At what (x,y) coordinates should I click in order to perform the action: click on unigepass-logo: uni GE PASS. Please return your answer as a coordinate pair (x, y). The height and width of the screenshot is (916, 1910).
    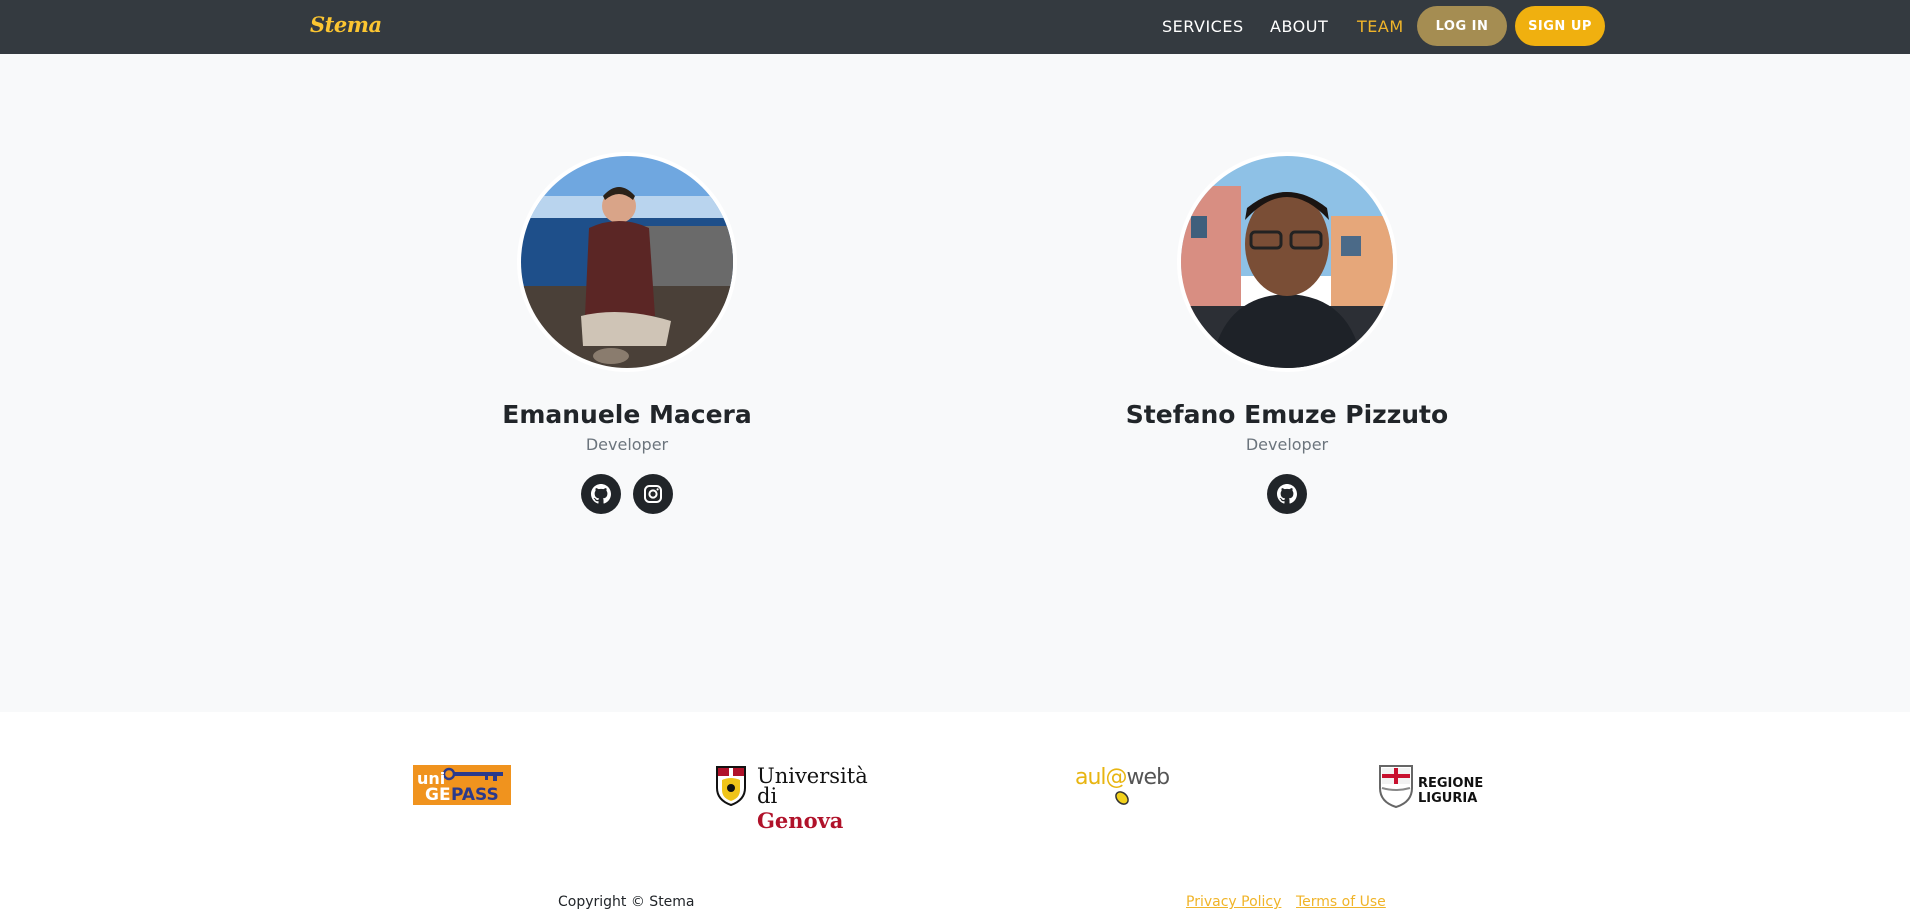
    Looking at the image, I should click on (462, 785).